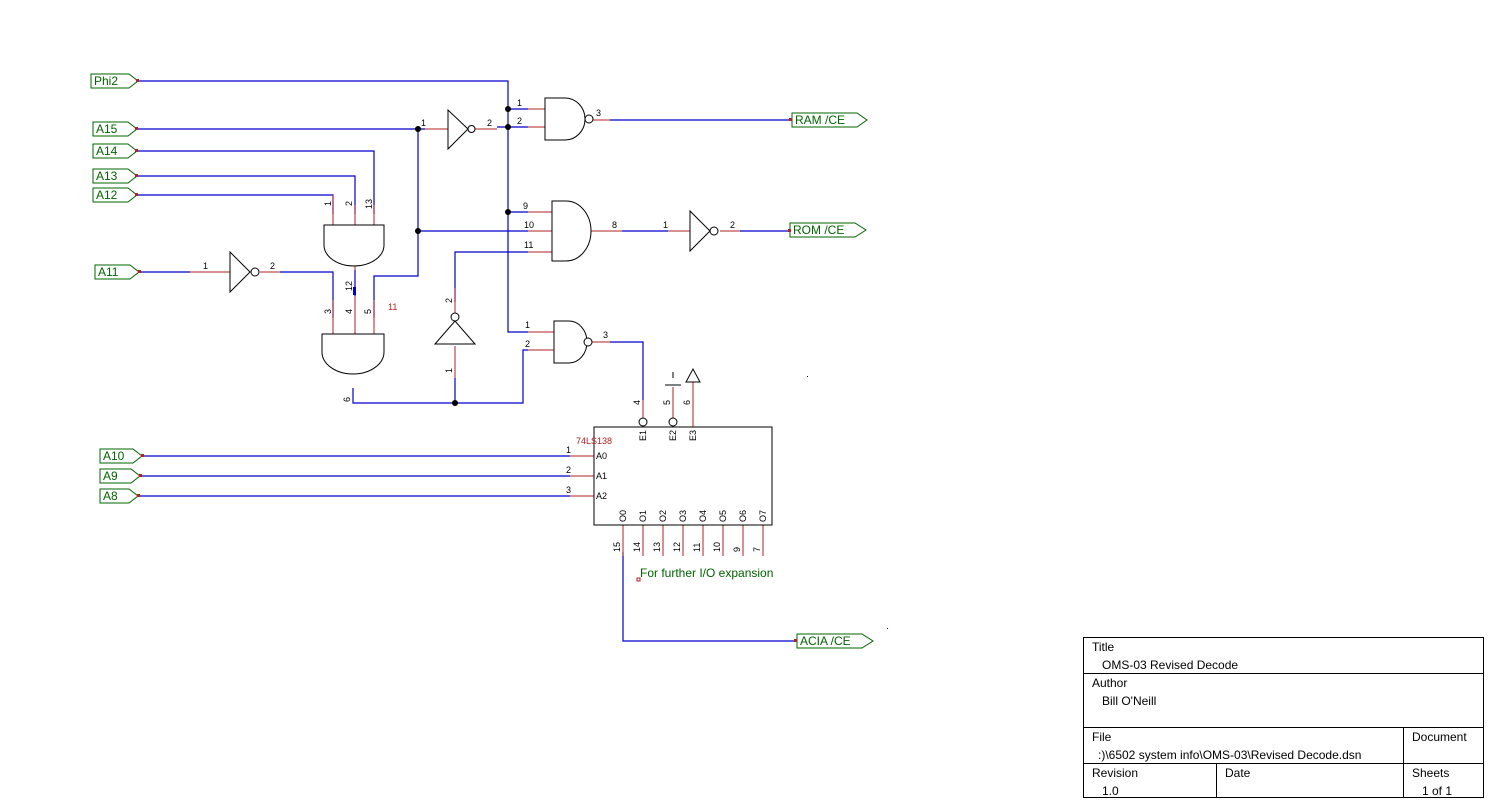 This screenshot has height=810, width=1495. What do you see at coordinates (1115, 773) in the screenshot?
I see `revision-label: Revision` at bounding box center [1115, 773].